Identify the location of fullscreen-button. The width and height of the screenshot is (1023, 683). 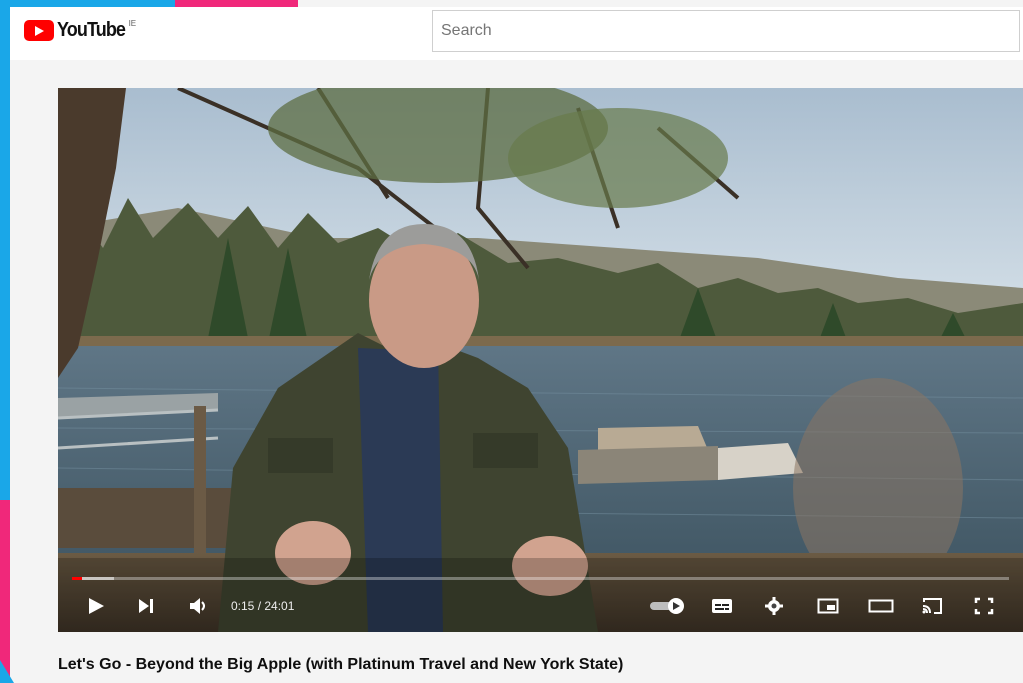
(984, 606).